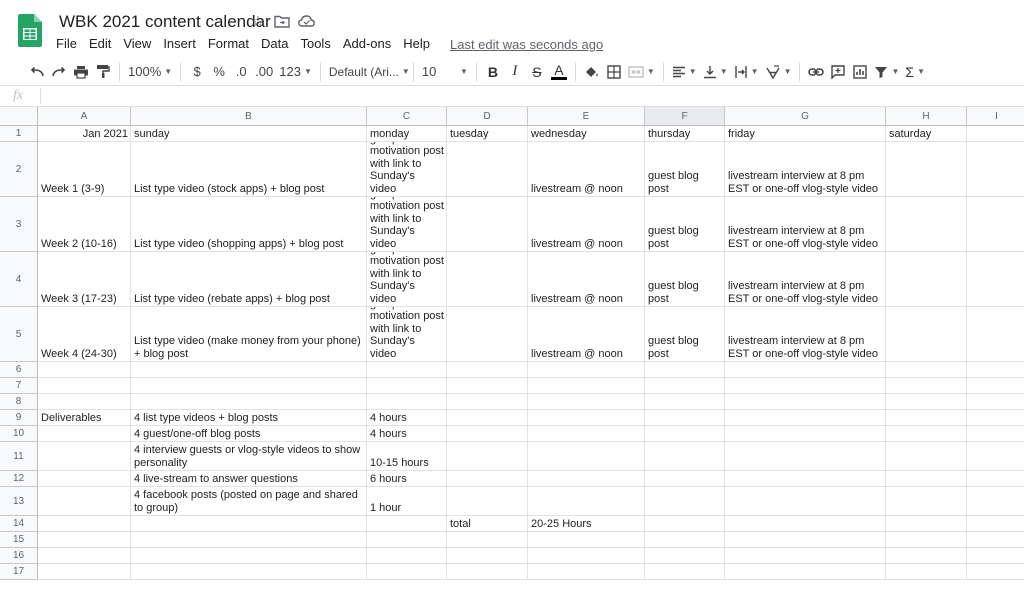  I want to click on cell-d7, so click(487, 386).